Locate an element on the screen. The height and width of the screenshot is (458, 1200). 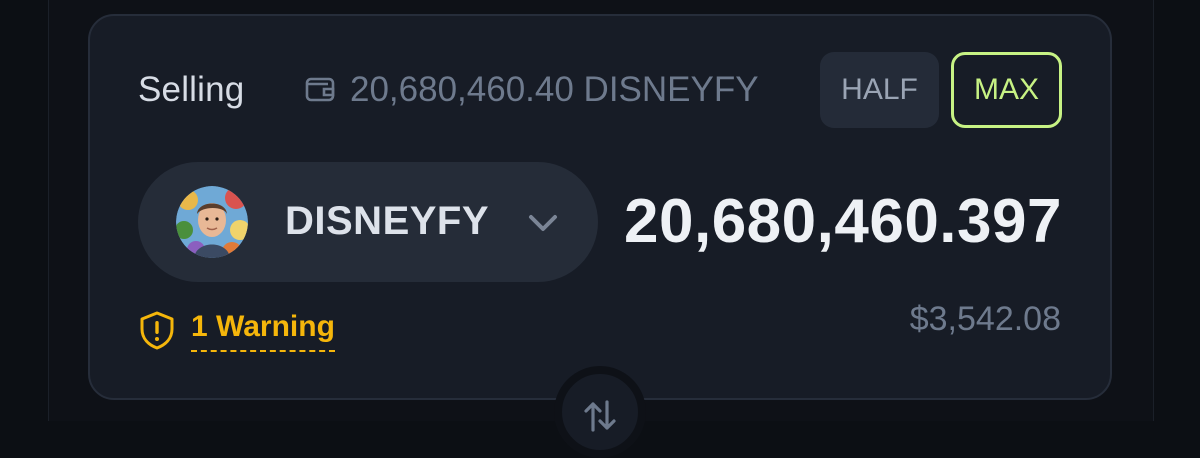
half-button: HALF is located at coordinates (879, 90).